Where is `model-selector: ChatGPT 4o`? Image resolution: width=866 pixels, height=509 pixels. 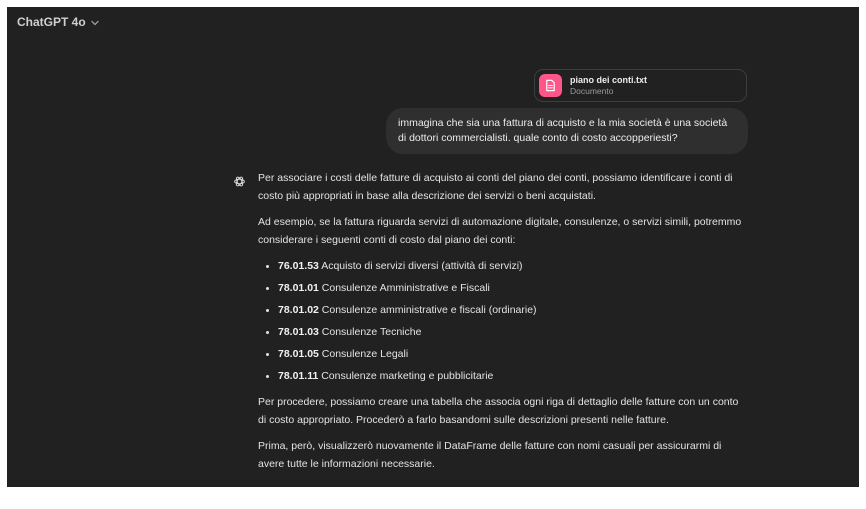 model-selector: ChatGPT 4o is located at coordinates (58, 22).